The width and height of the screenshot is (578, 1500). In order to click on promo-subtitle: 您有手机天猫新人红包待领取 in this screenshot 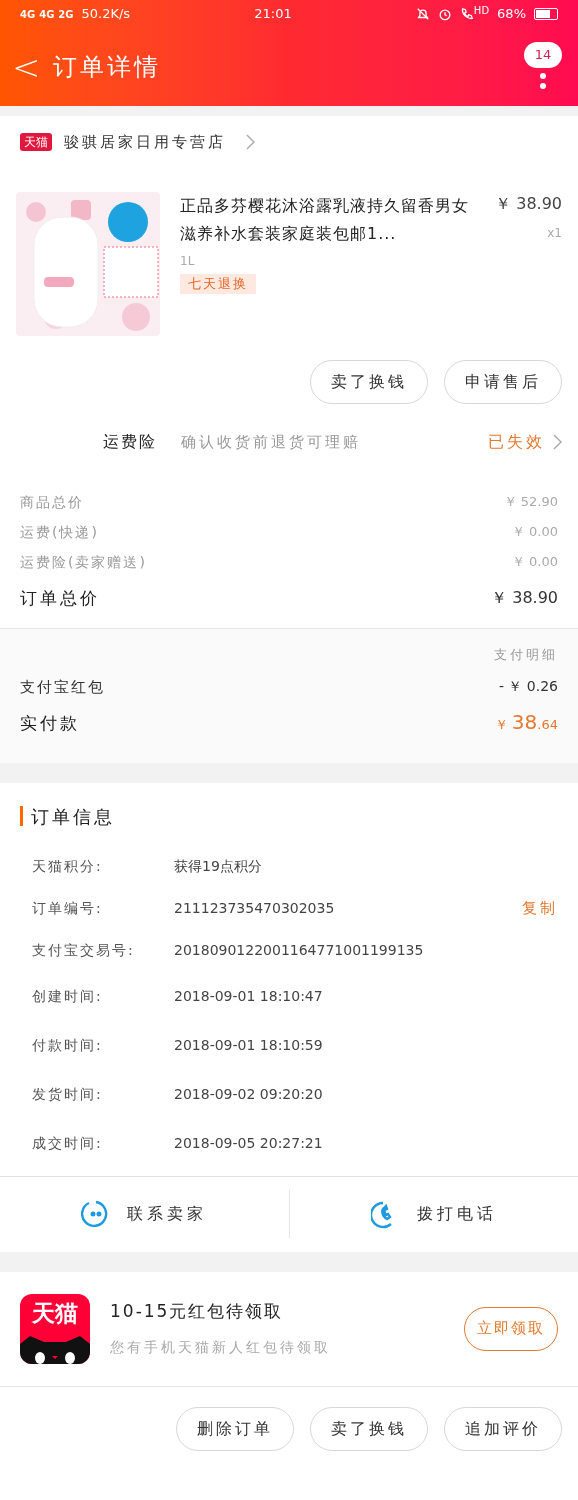, I will do `click(220, 1347)`.